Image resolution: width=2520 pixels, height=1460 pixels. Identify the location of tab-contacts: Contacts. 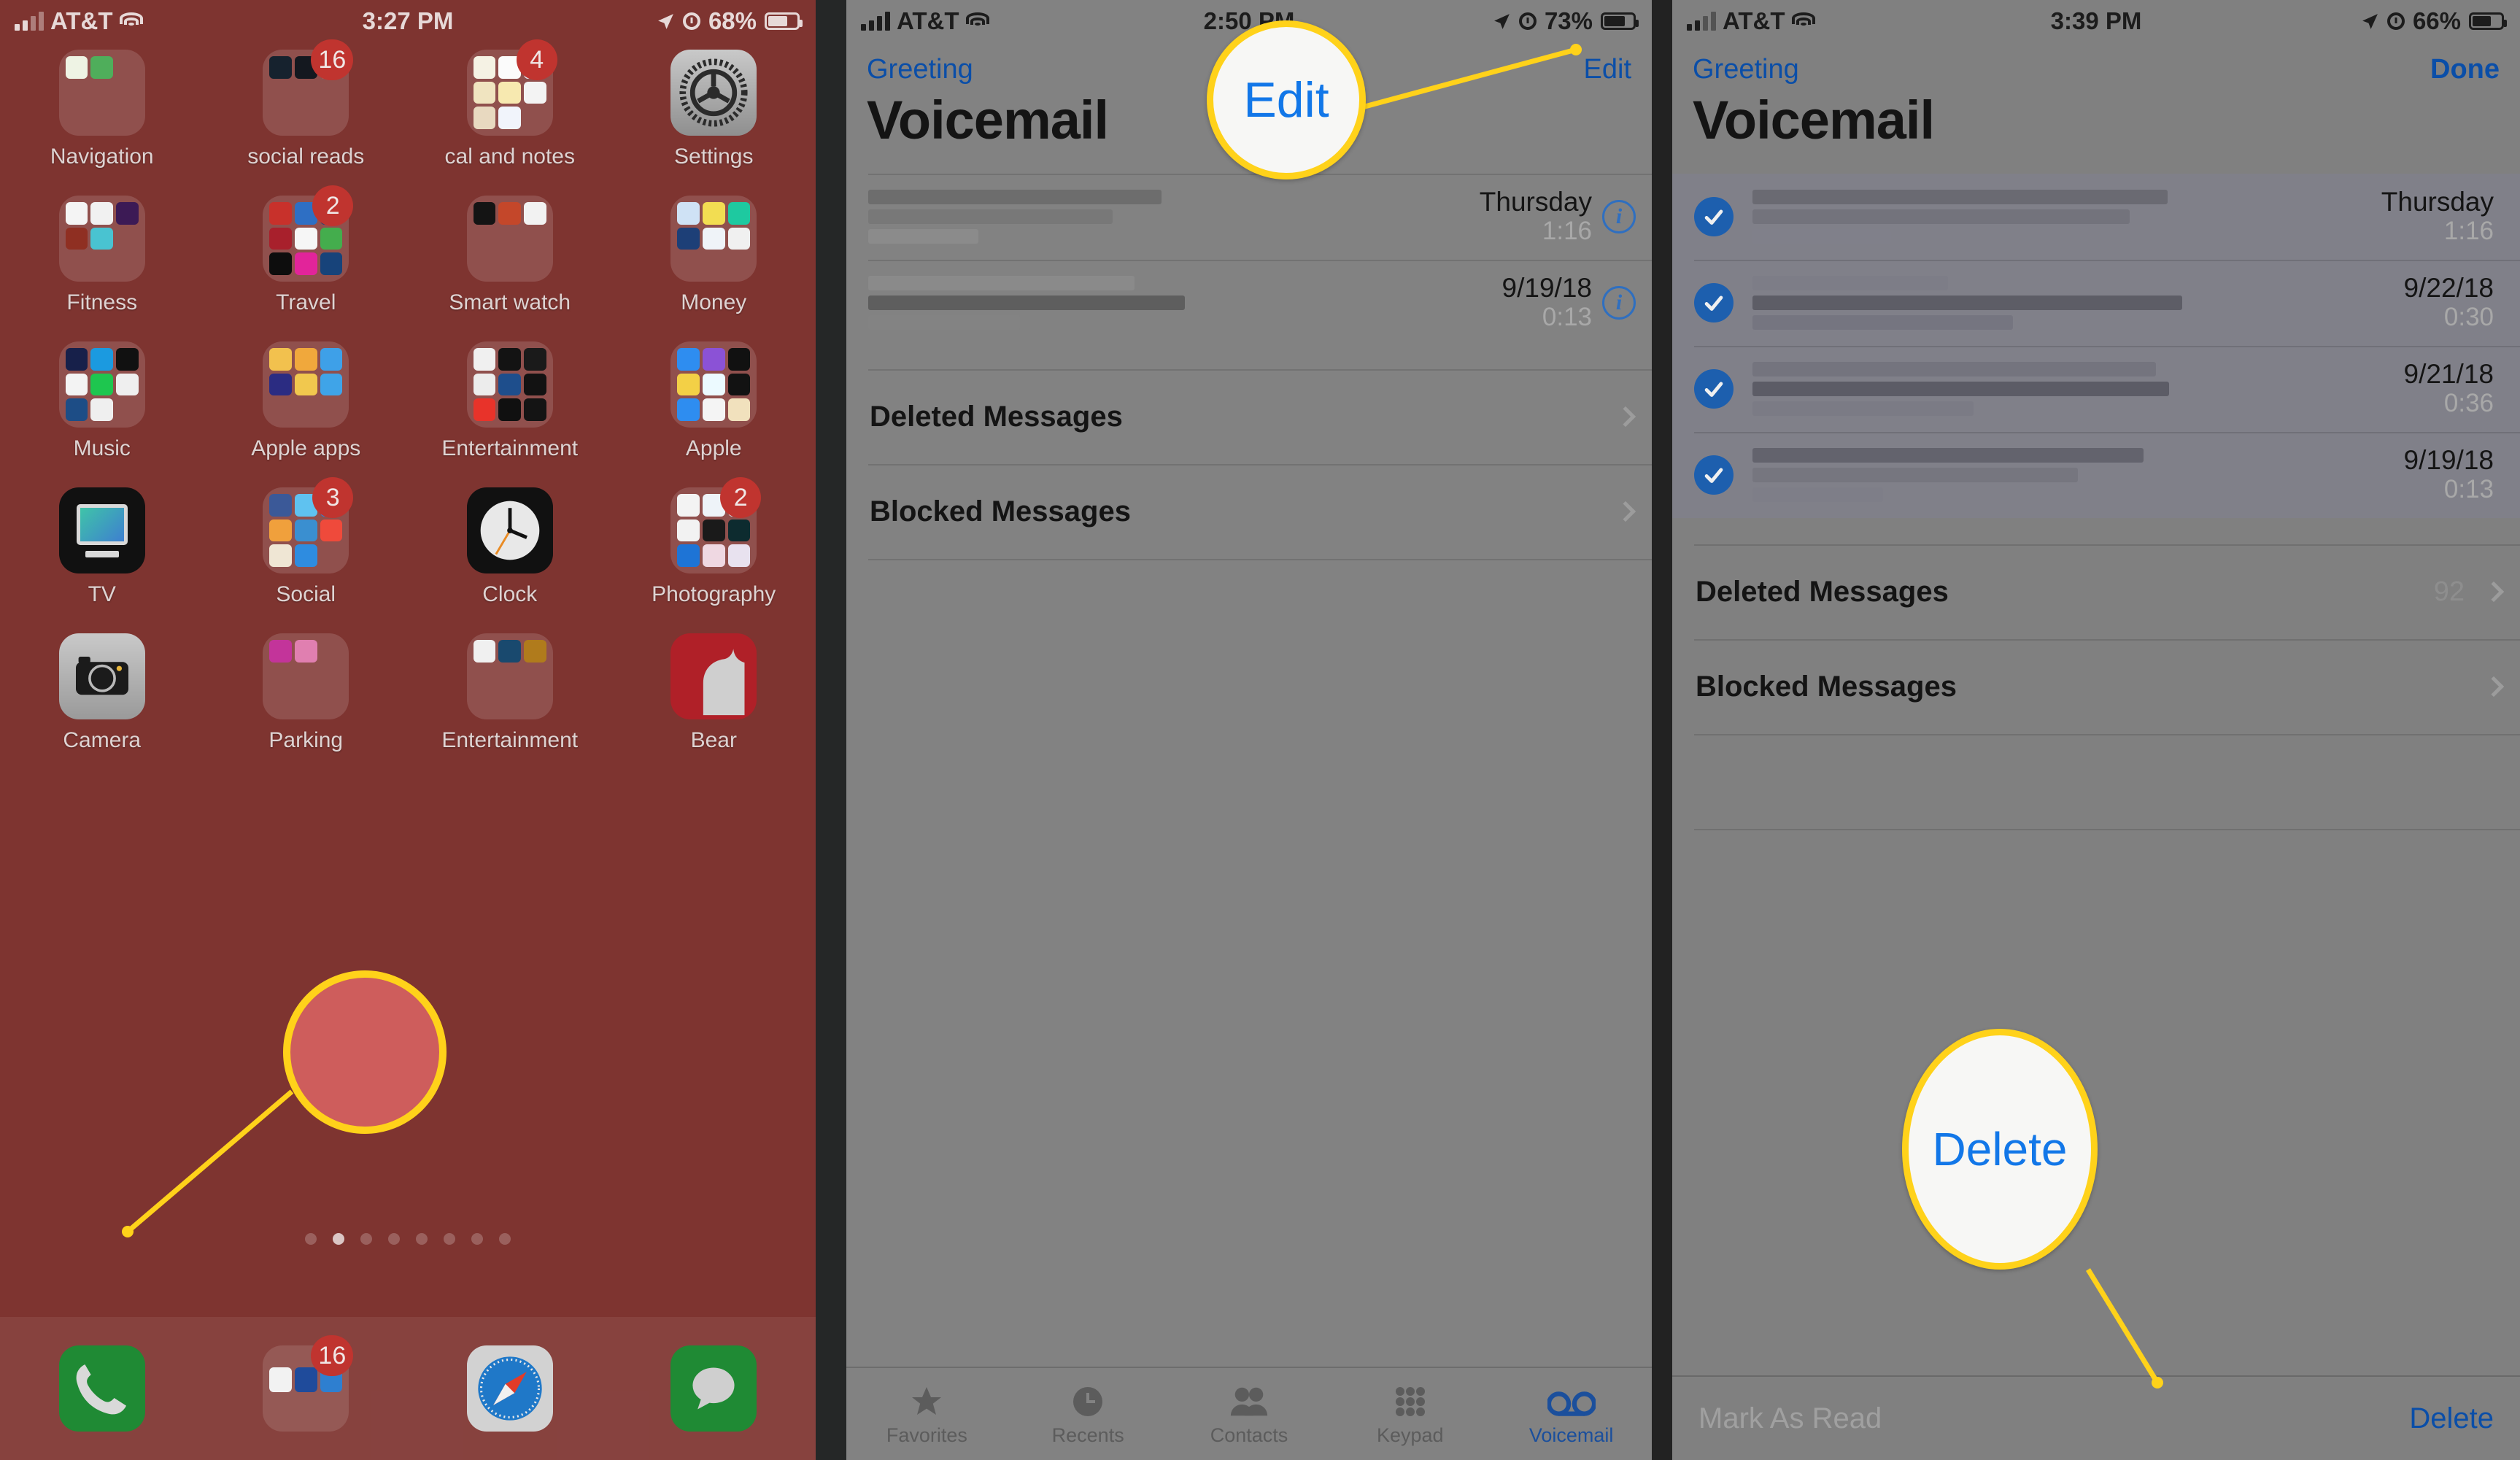
(1249, 1414).